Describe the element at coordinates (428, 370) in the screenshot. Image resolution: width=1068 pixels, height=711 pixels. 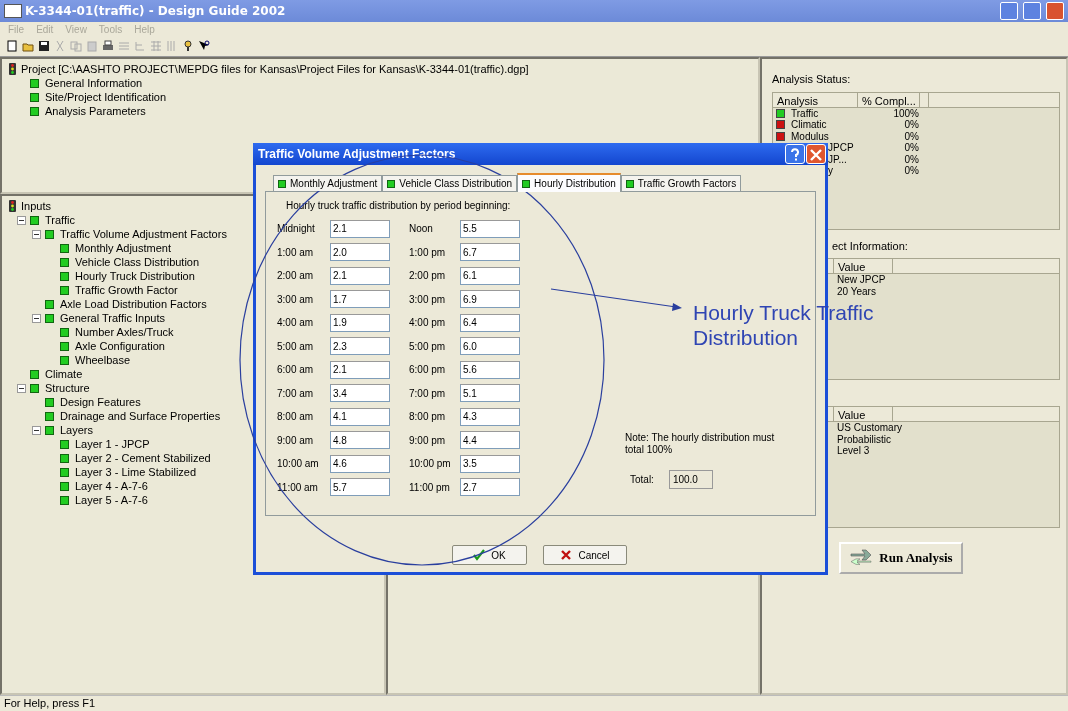
I see `hour-label: 6:00 pm` at that location.